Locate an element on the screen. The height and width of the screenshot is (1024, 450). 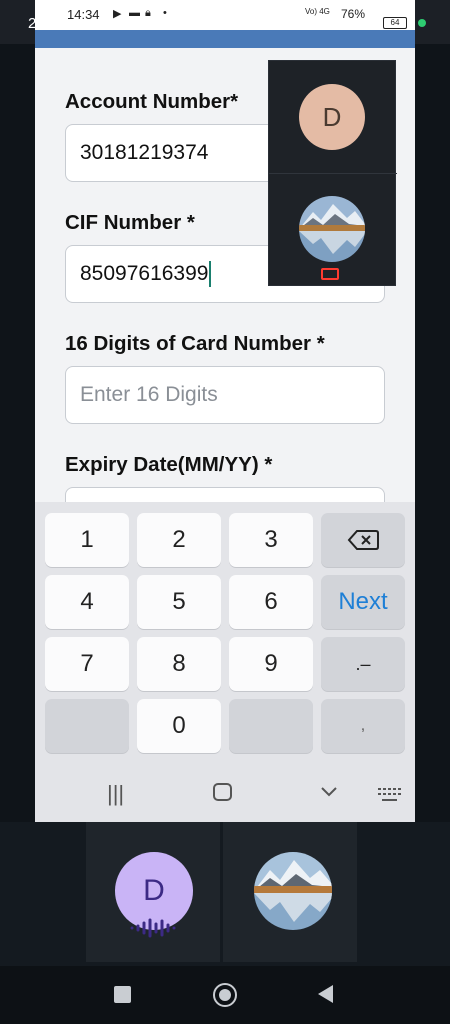
backspace-key is located at coordinates (363, 540).